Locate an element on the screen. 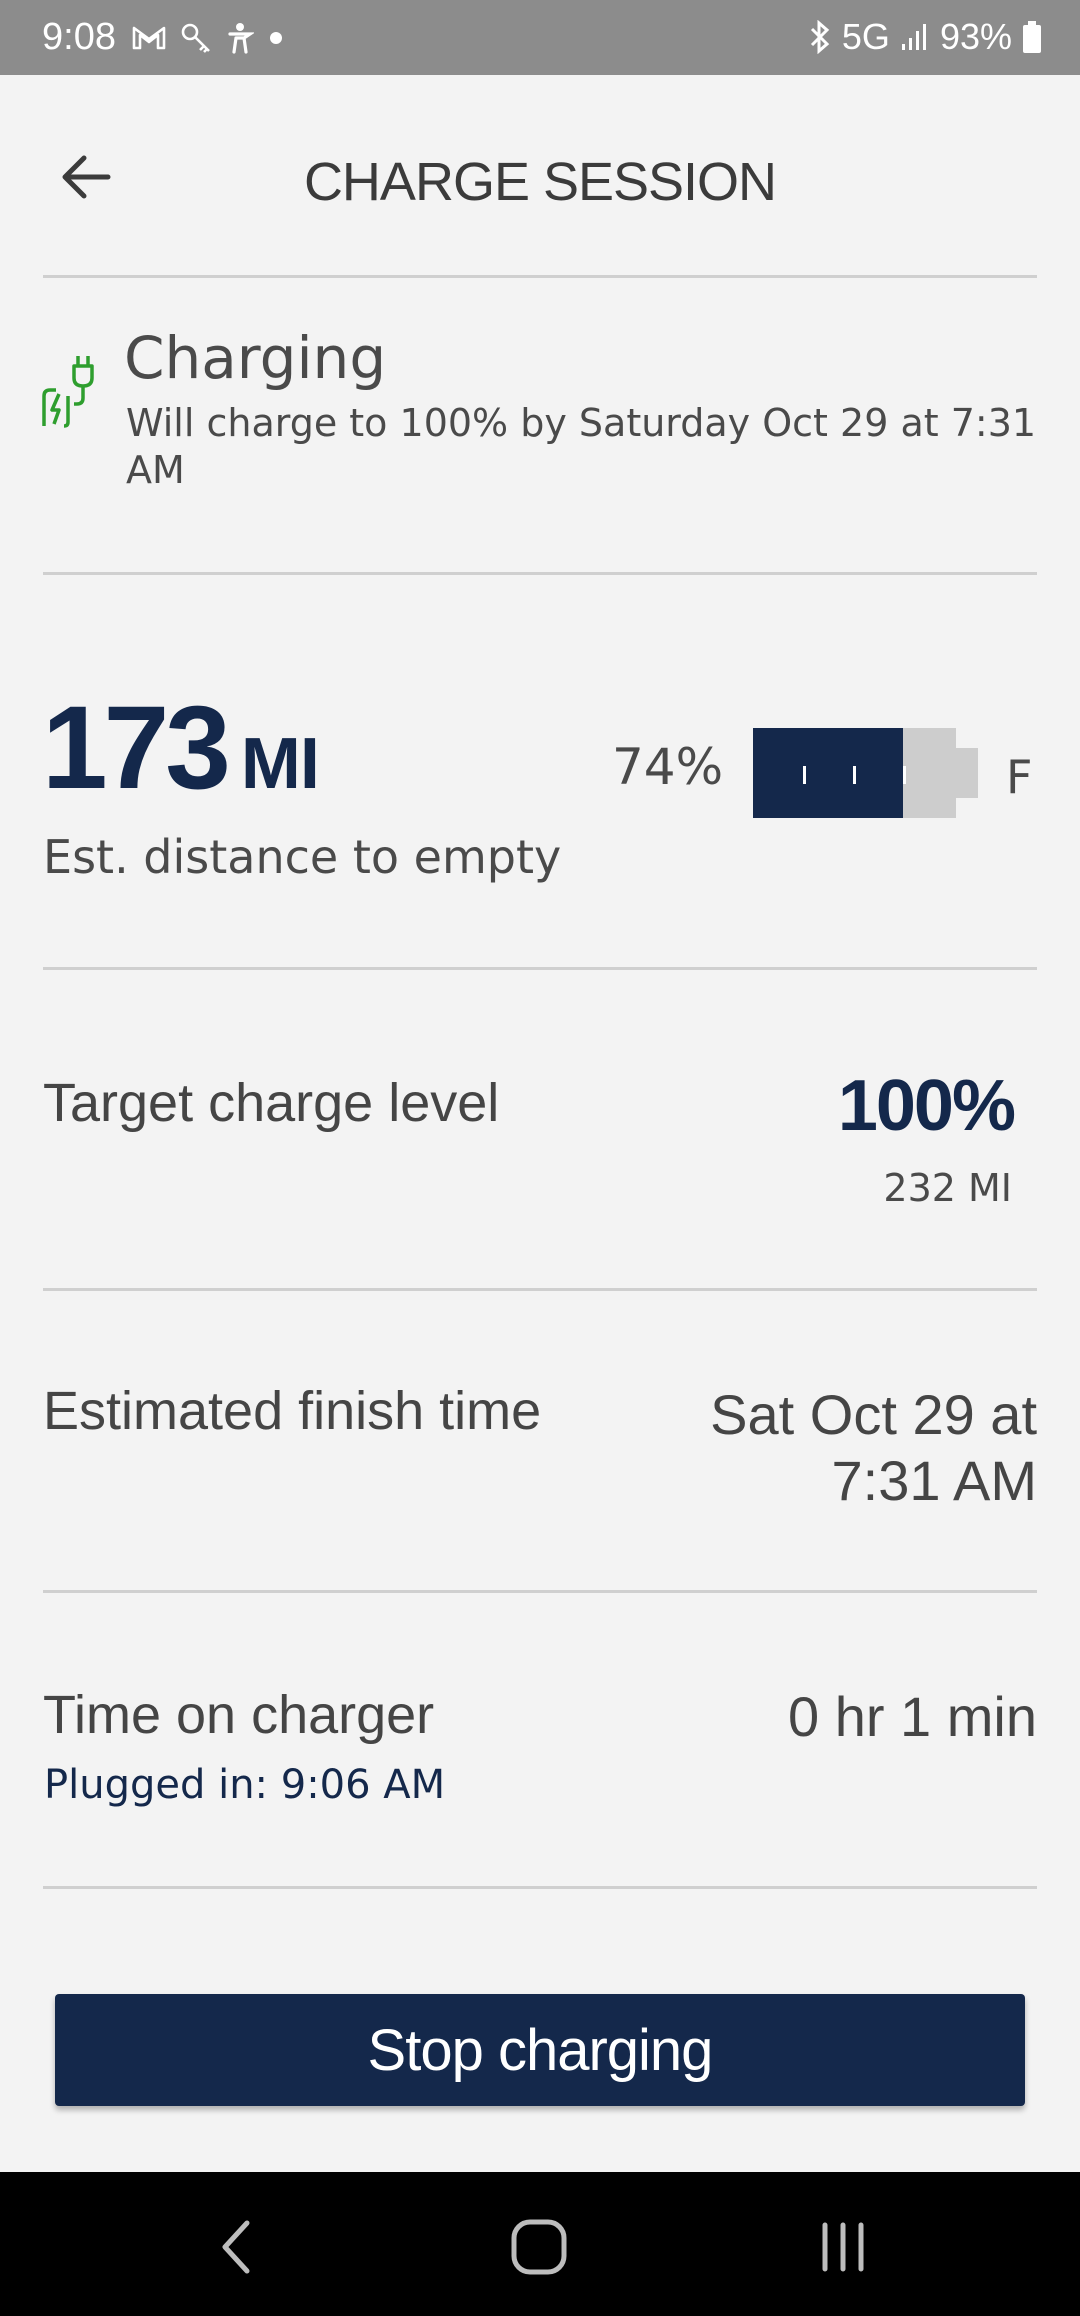 Image resolution: width=1080 pixels, height=2316 pixels. signal-icon is located at coordinates (913, 37).